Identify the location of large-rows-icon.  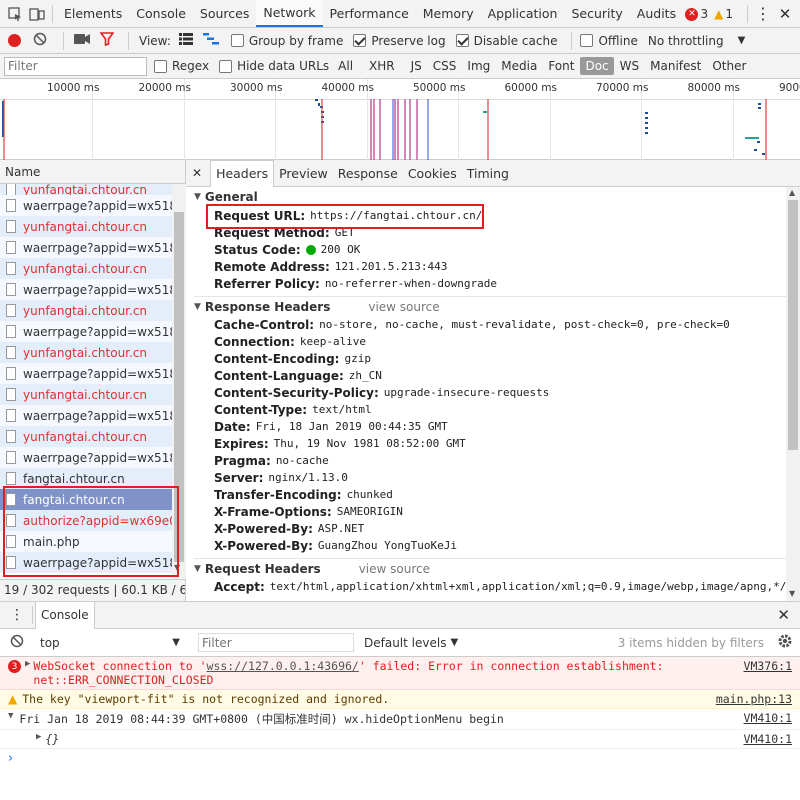
(185, 40).